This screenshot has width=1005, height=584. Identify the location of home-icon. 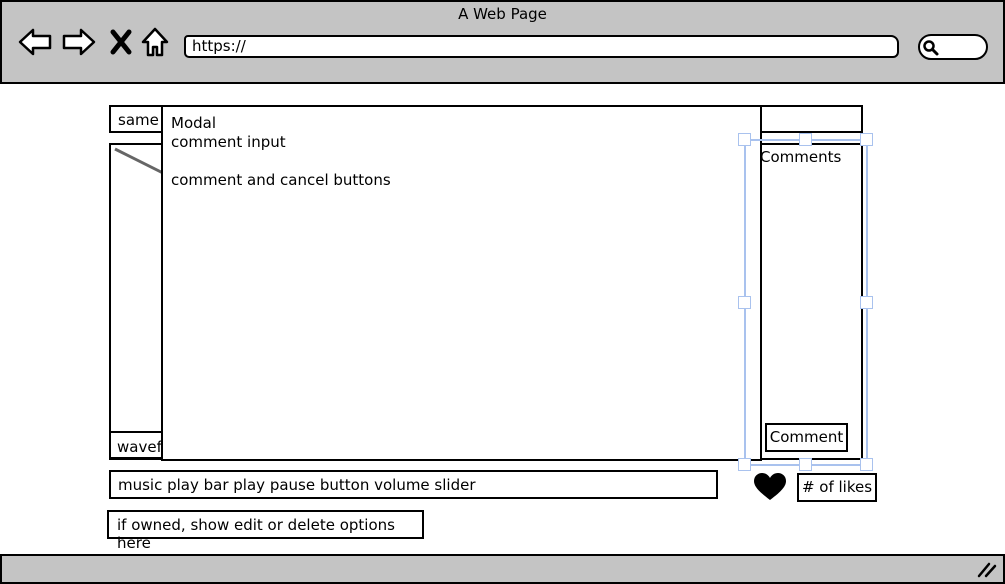
(155, 42).